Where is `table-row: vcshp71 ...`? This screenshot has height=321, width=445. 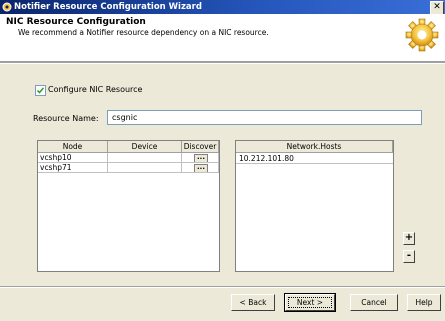
table-row: vcshp71 ... is located at coordinates (128, 168).